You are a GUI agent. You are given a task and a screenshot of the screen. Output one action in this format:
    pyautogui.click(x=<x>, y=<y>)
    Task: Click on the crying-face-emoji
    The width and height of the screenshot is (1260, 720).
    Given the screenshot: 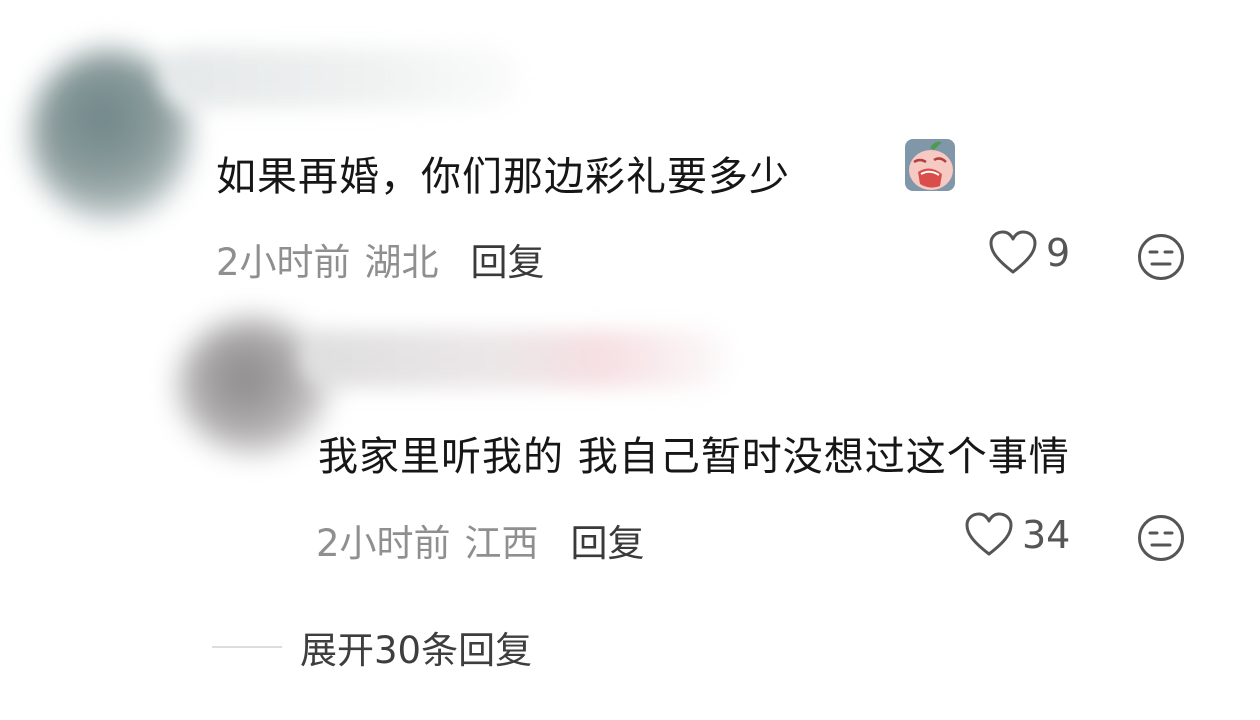 What is the action you would take?
    pyautogui.click(x=930, y=165)
    